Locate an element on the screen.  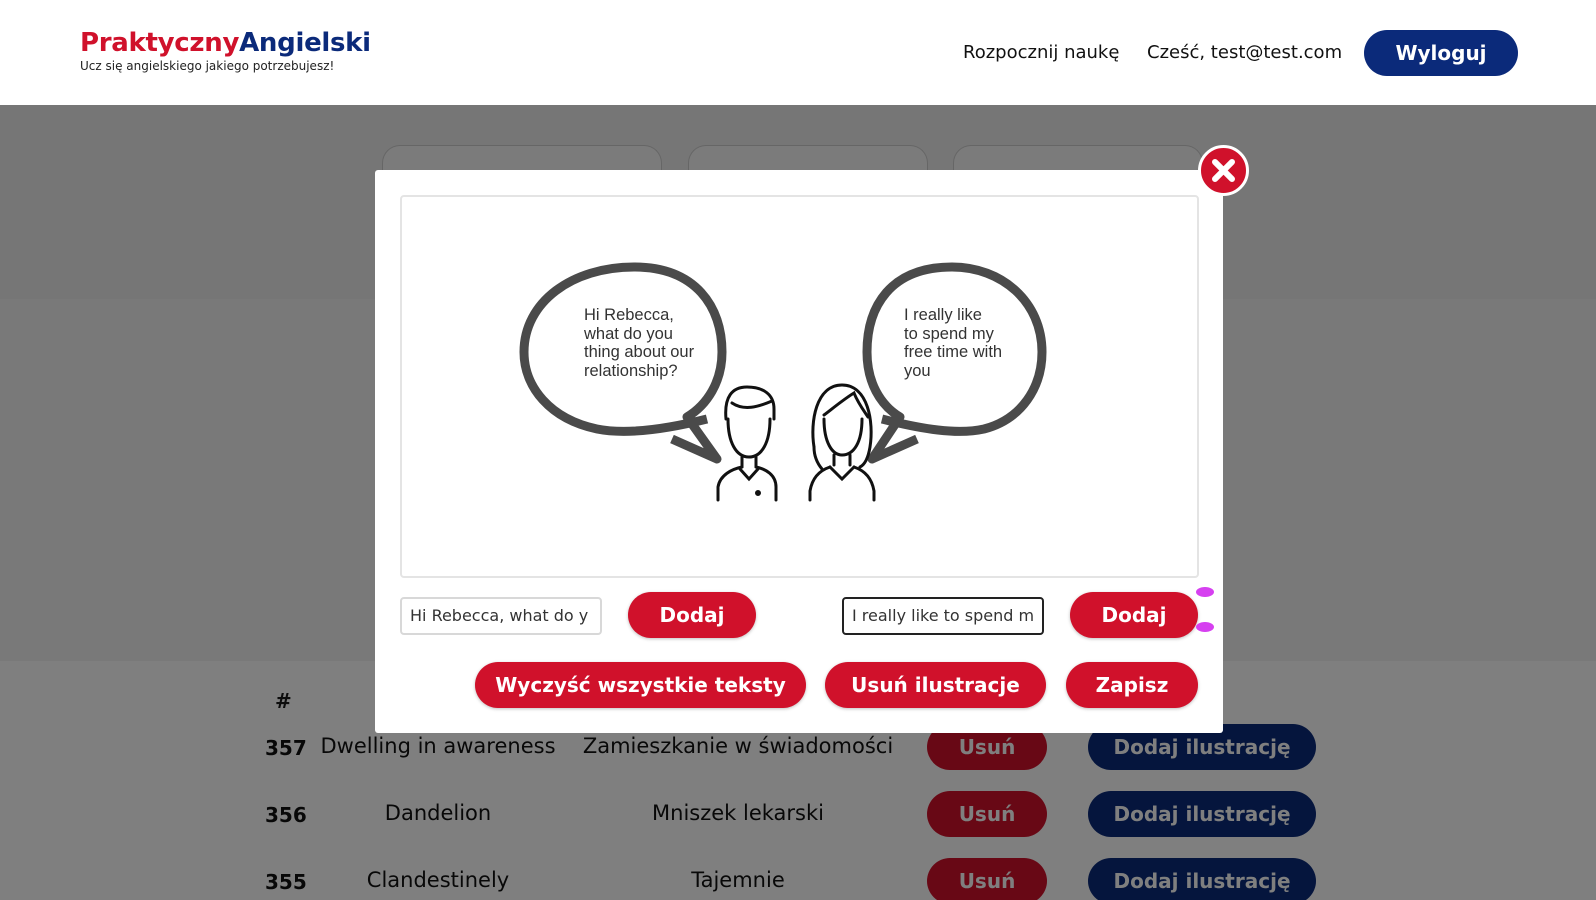
bubble-left-line: what do you is located at coordinates (628, 333).